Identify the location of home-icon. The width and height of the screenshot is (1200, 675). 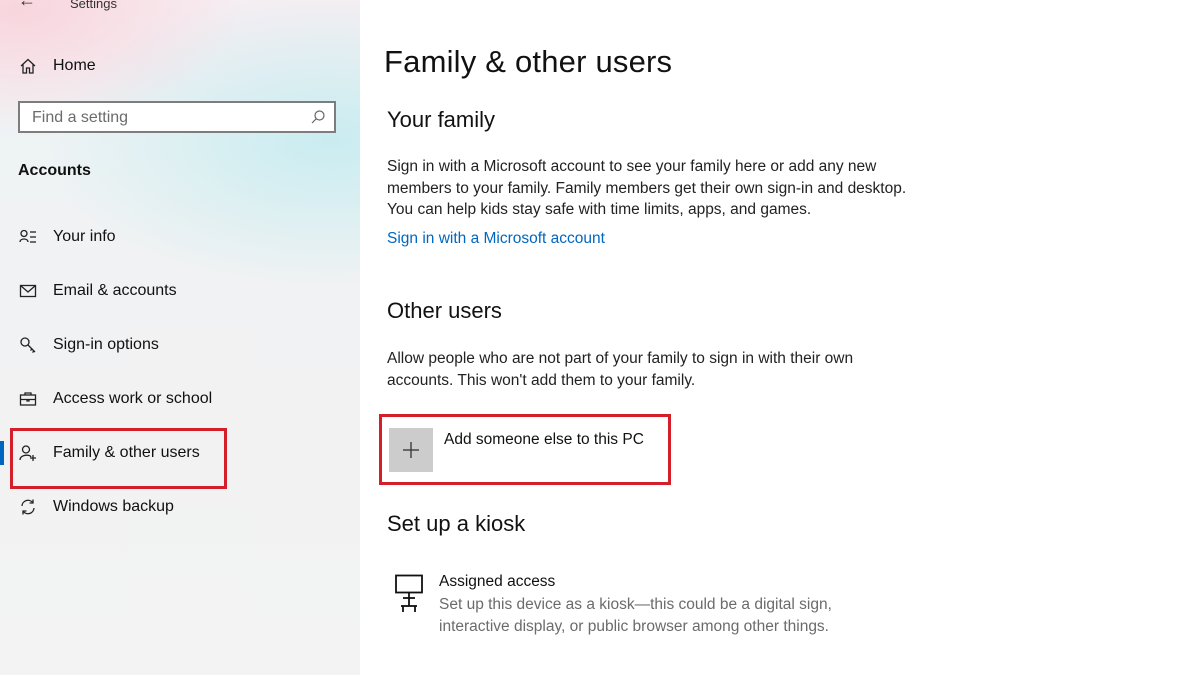
(28, 66).